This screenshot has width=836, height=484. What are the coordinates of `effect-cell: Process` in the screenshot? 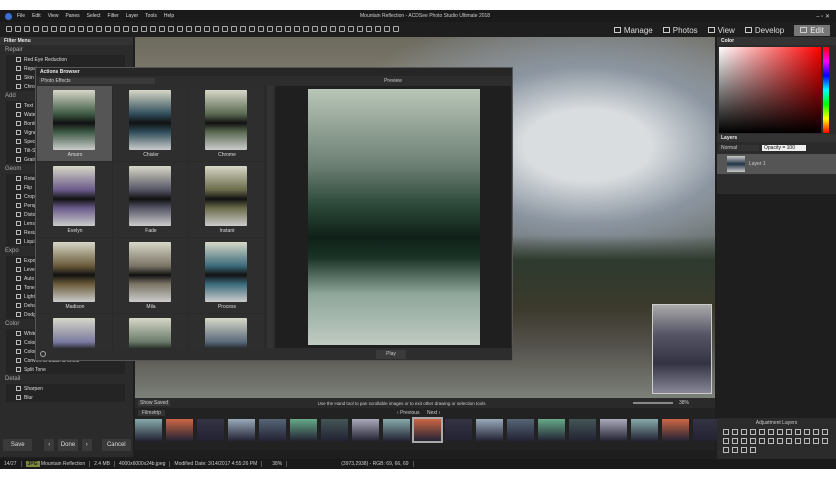 It's located at (226, 275).